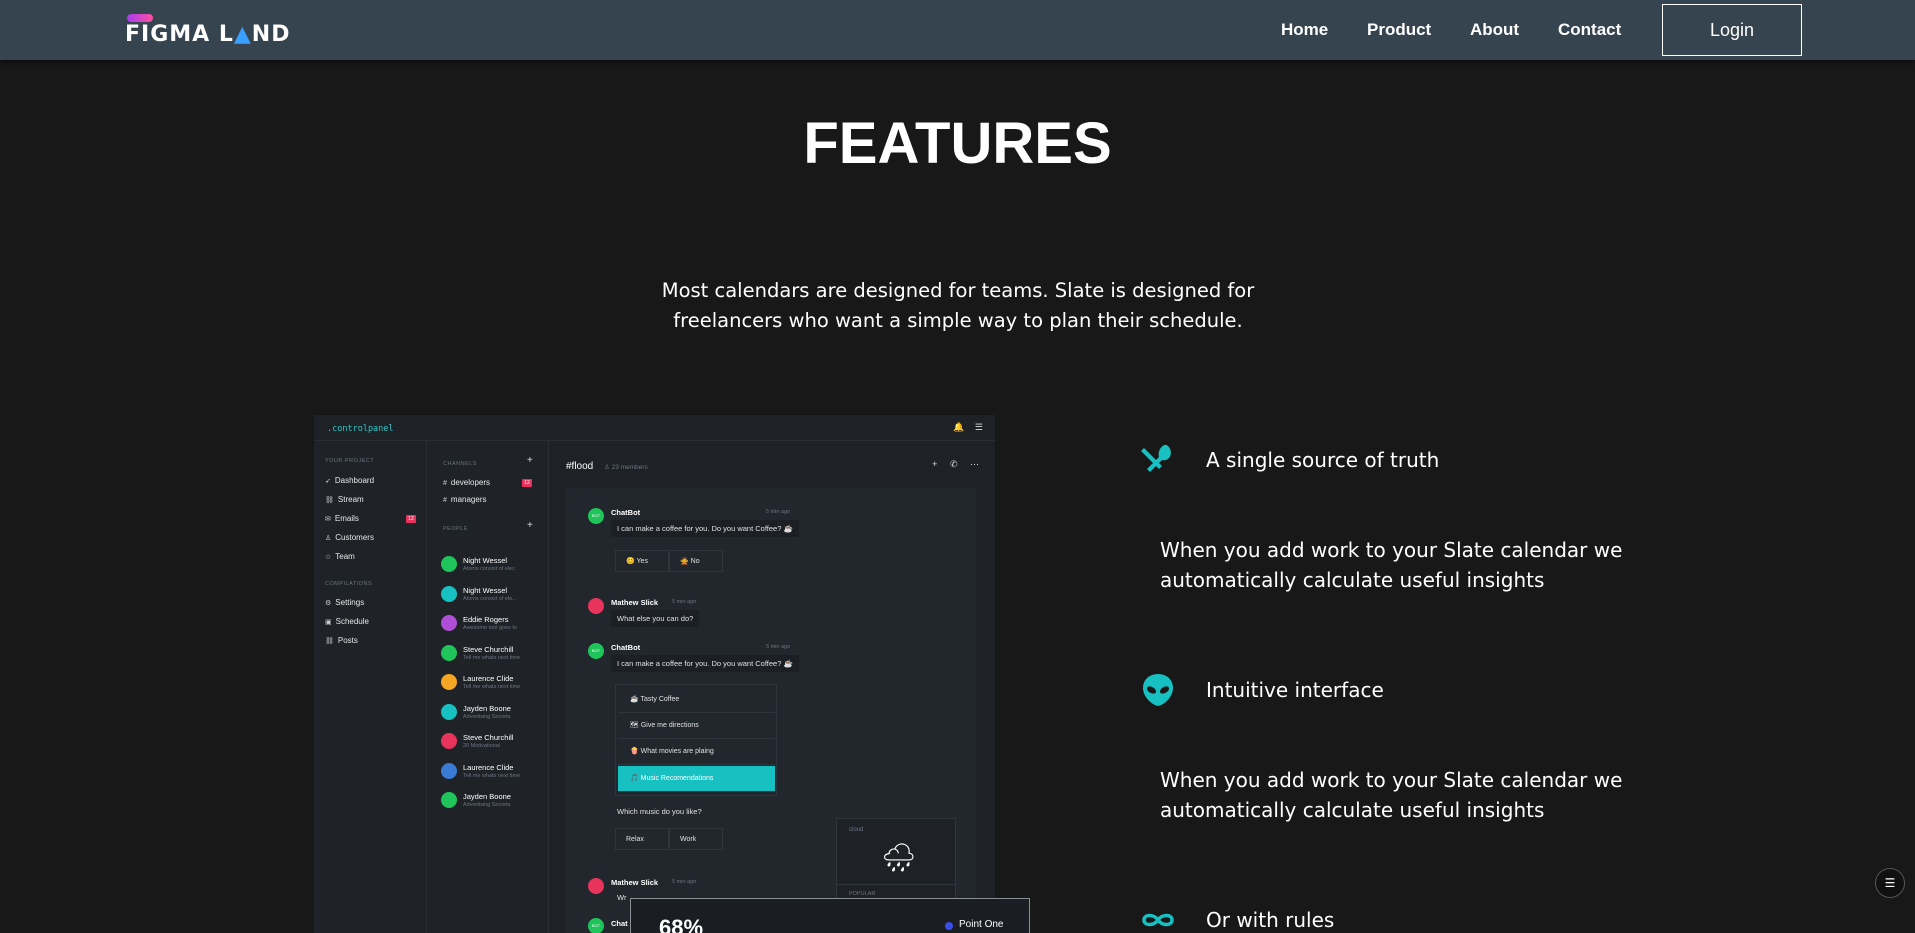 Image resolution: width=1915 pixels, height=933 pixels. I want to click on person-name: Laurence Clide, so click(488, 767).